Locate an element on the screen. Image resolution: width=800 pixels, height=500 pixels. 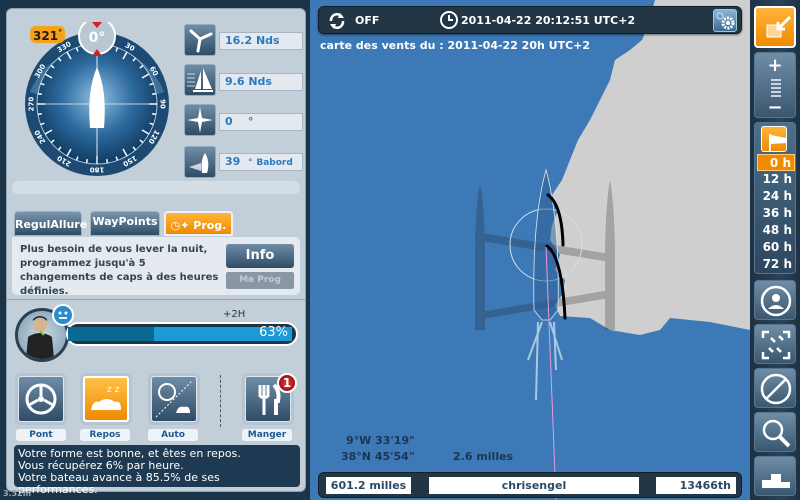
messages-off-button is located at coordinates (775, 388).